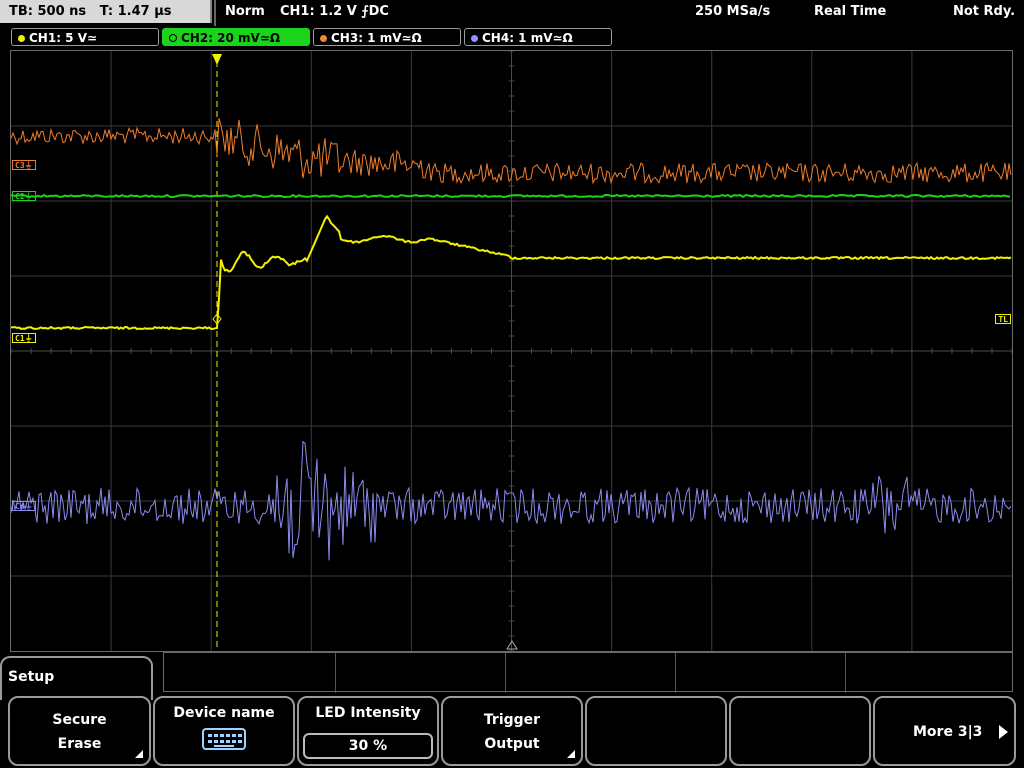 Image resolution: width=1024 pixels, height=768 pixels. I want to click on acquisition-mode: Real Time, so click(850, 11).